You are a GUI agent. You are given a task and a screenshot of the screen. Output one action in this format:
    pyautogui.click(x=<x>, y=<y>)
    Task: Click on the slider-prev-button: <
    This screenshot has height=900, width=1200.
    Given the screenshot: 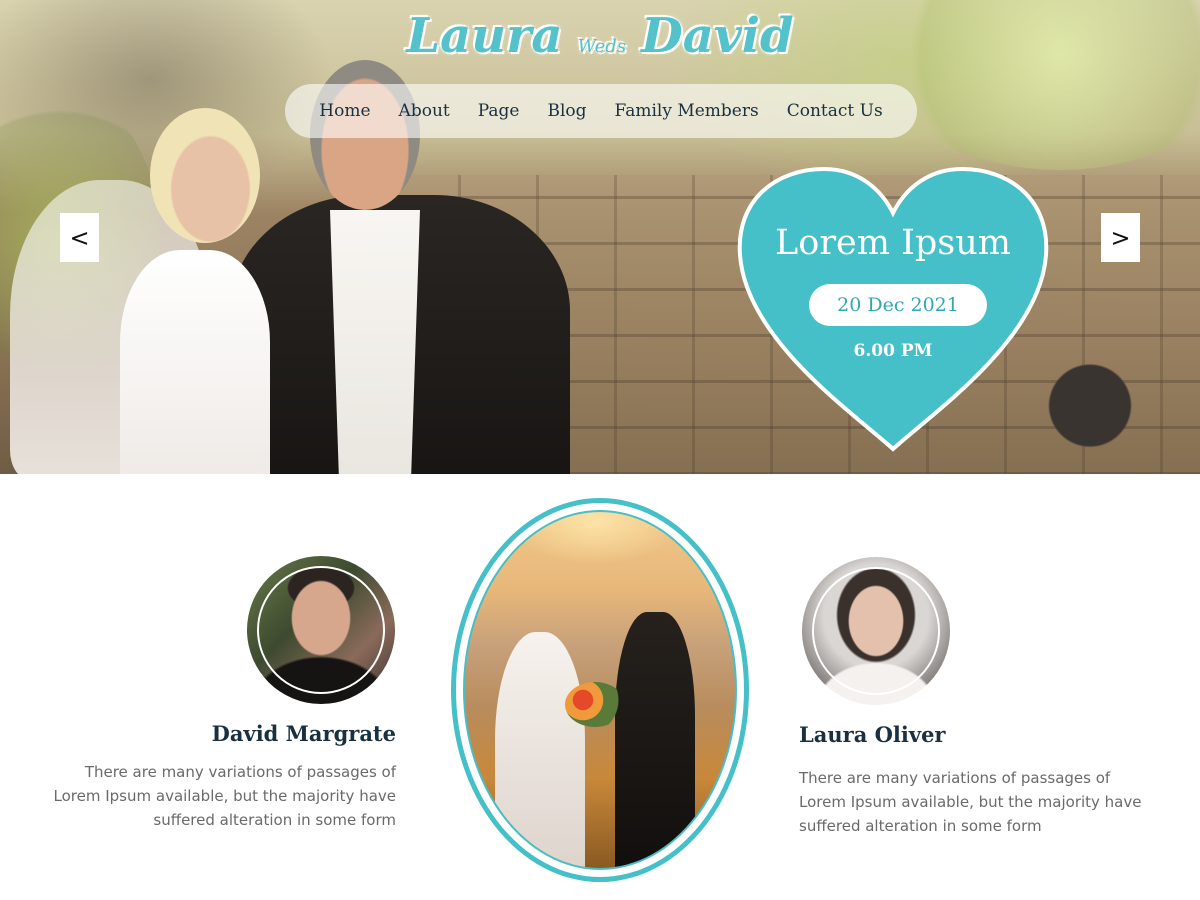 What is the action you would take?
    pyautogui.click(x=79, y=237)
    